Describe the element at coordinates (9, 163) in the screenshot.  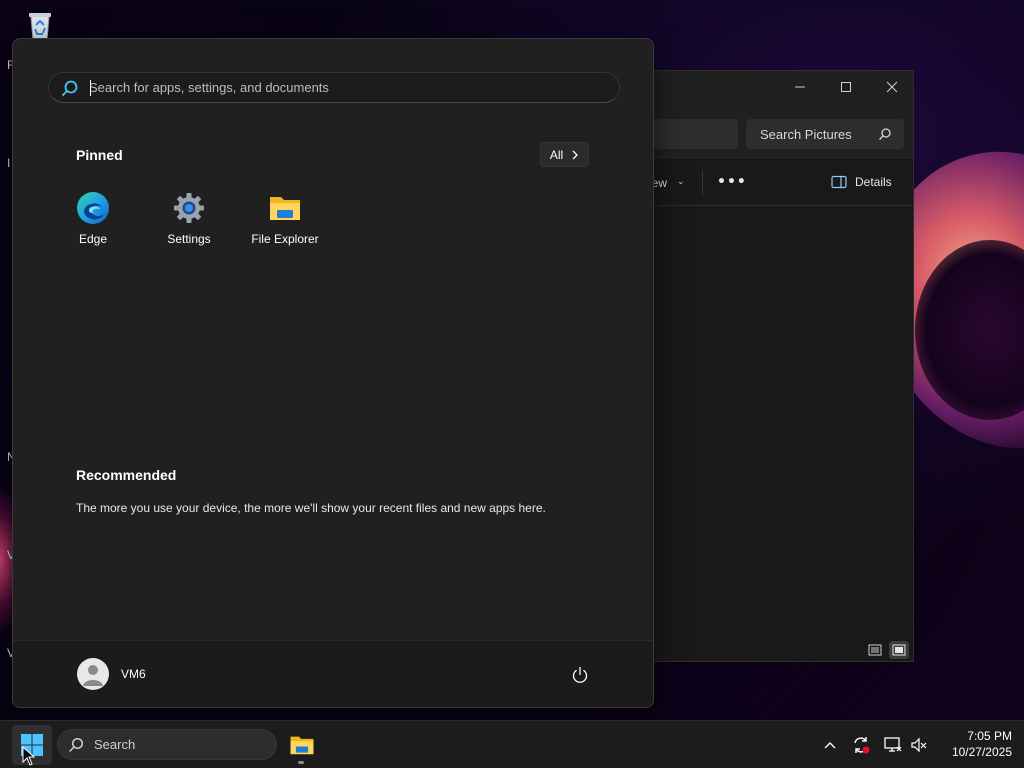
I see `desktop-label-fragment: I` at that location.